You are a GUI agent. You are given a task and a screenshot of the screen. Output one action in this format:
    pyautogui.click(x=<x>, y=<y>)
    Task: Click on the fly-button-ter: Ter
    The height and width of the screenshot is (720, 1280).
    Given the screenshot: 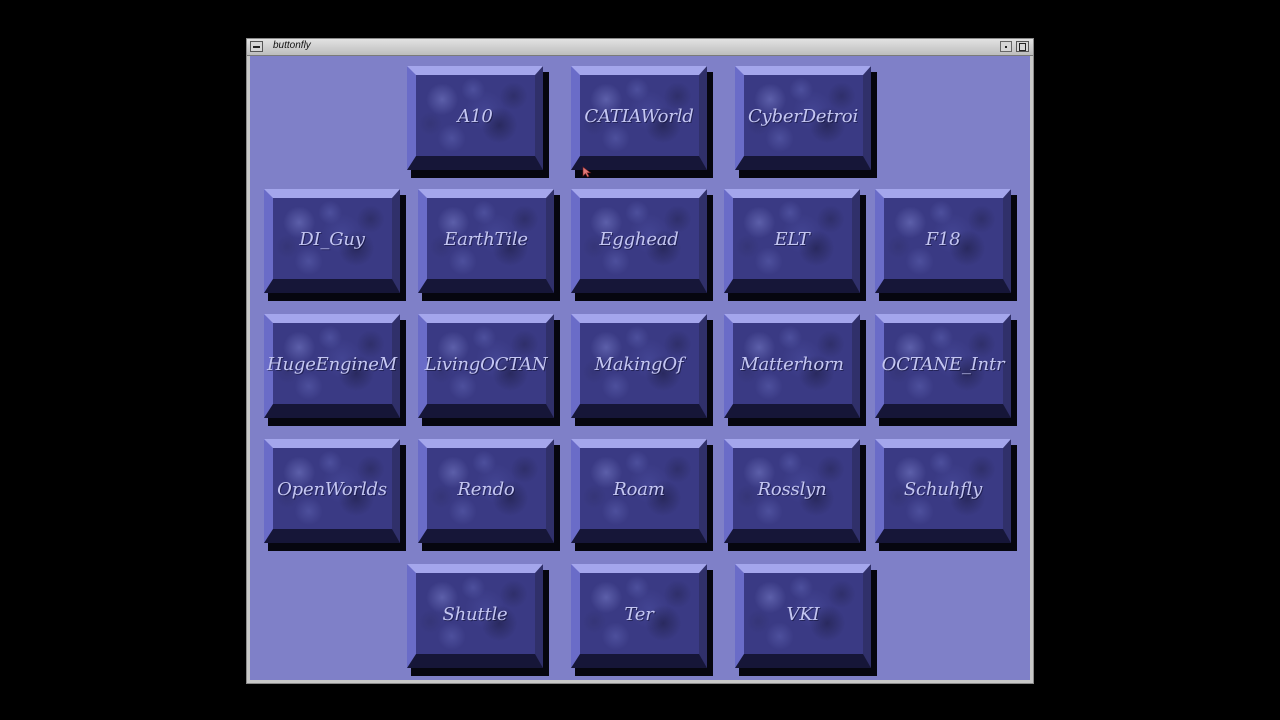 What is the action you would take?
    pyautogui.click(x=642, y=620)
    